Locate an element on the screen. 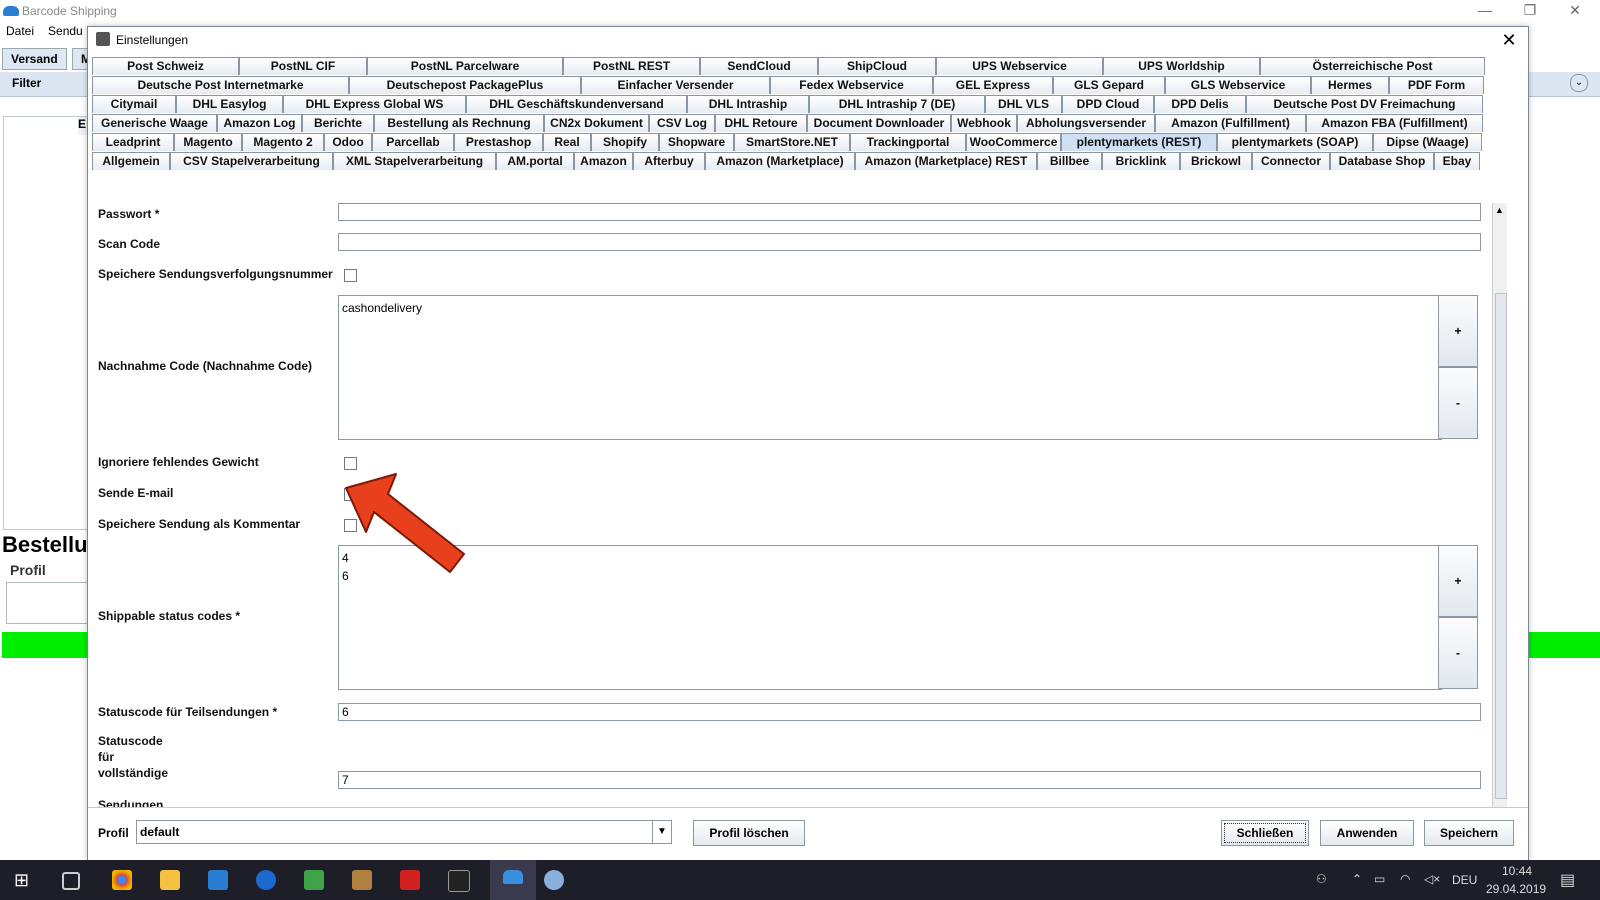 This screenshot has width=1600, height=900. scan-code-field is located at coordinates (909, 242).